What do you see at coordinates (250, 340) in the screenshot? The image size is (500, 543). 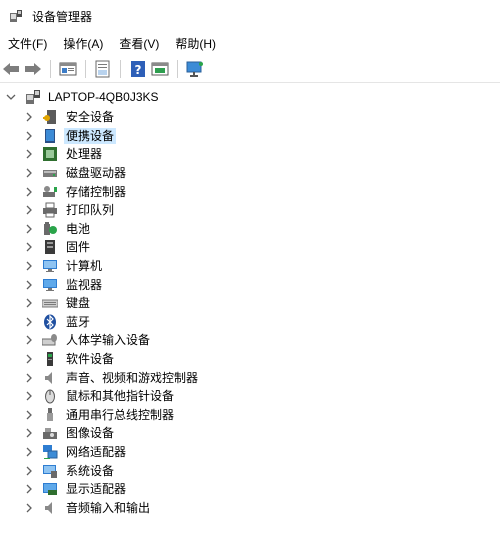 I see `tree-item-hid: 人体学输入设备` at bounding box center [250, 340].